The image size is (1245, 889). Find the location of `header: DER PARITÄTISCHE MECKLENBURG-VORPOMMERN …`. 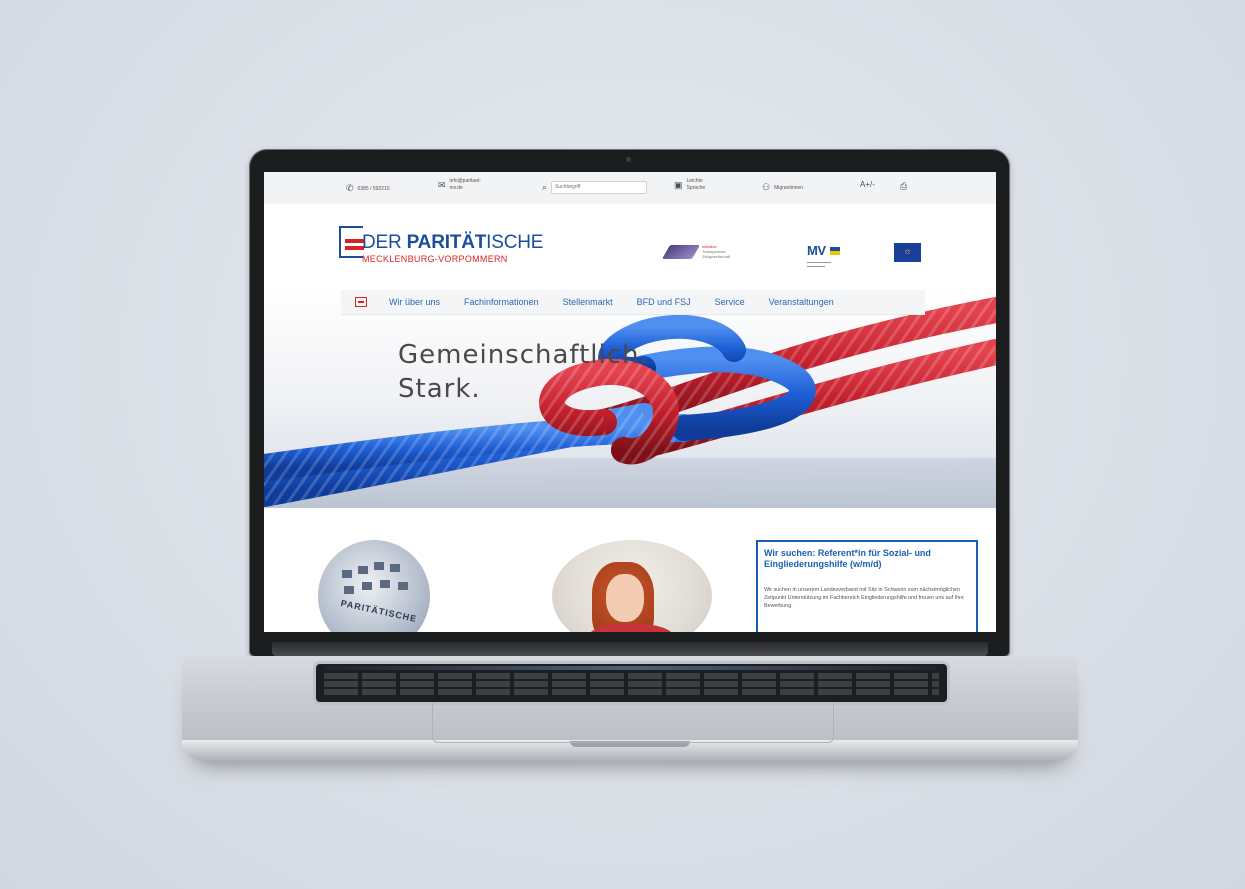

header: DER PARITÄTISCHE MECKLENBURG-VORPOMMERN … is located at coordinates (630, 247).